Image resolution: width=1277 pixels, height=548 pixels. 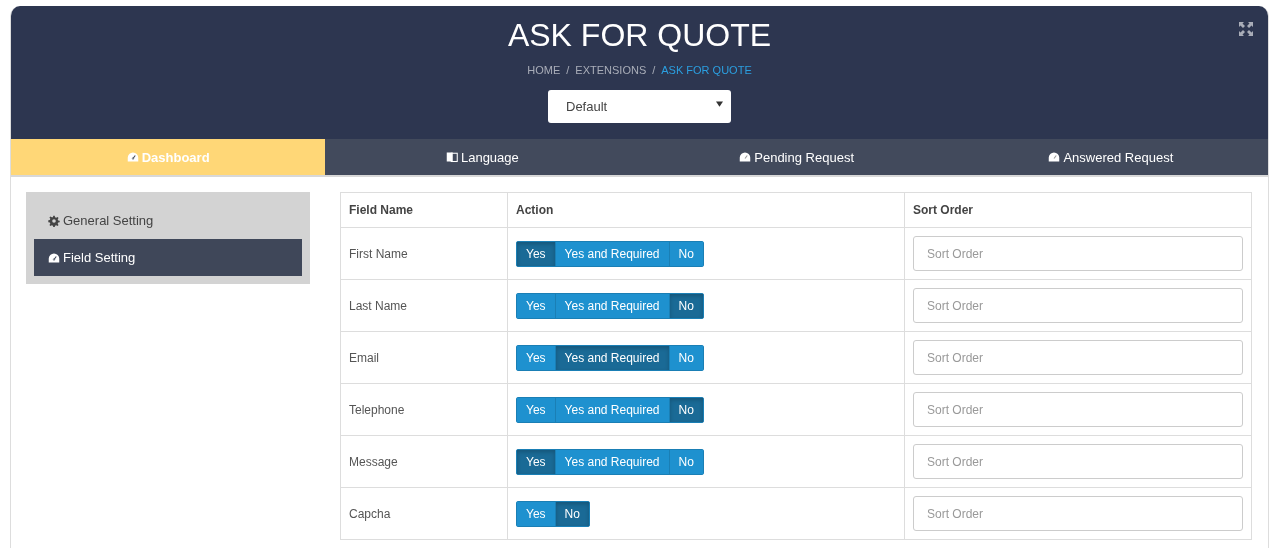 I want to click on expand-icon, so click(x=1246, y=29).